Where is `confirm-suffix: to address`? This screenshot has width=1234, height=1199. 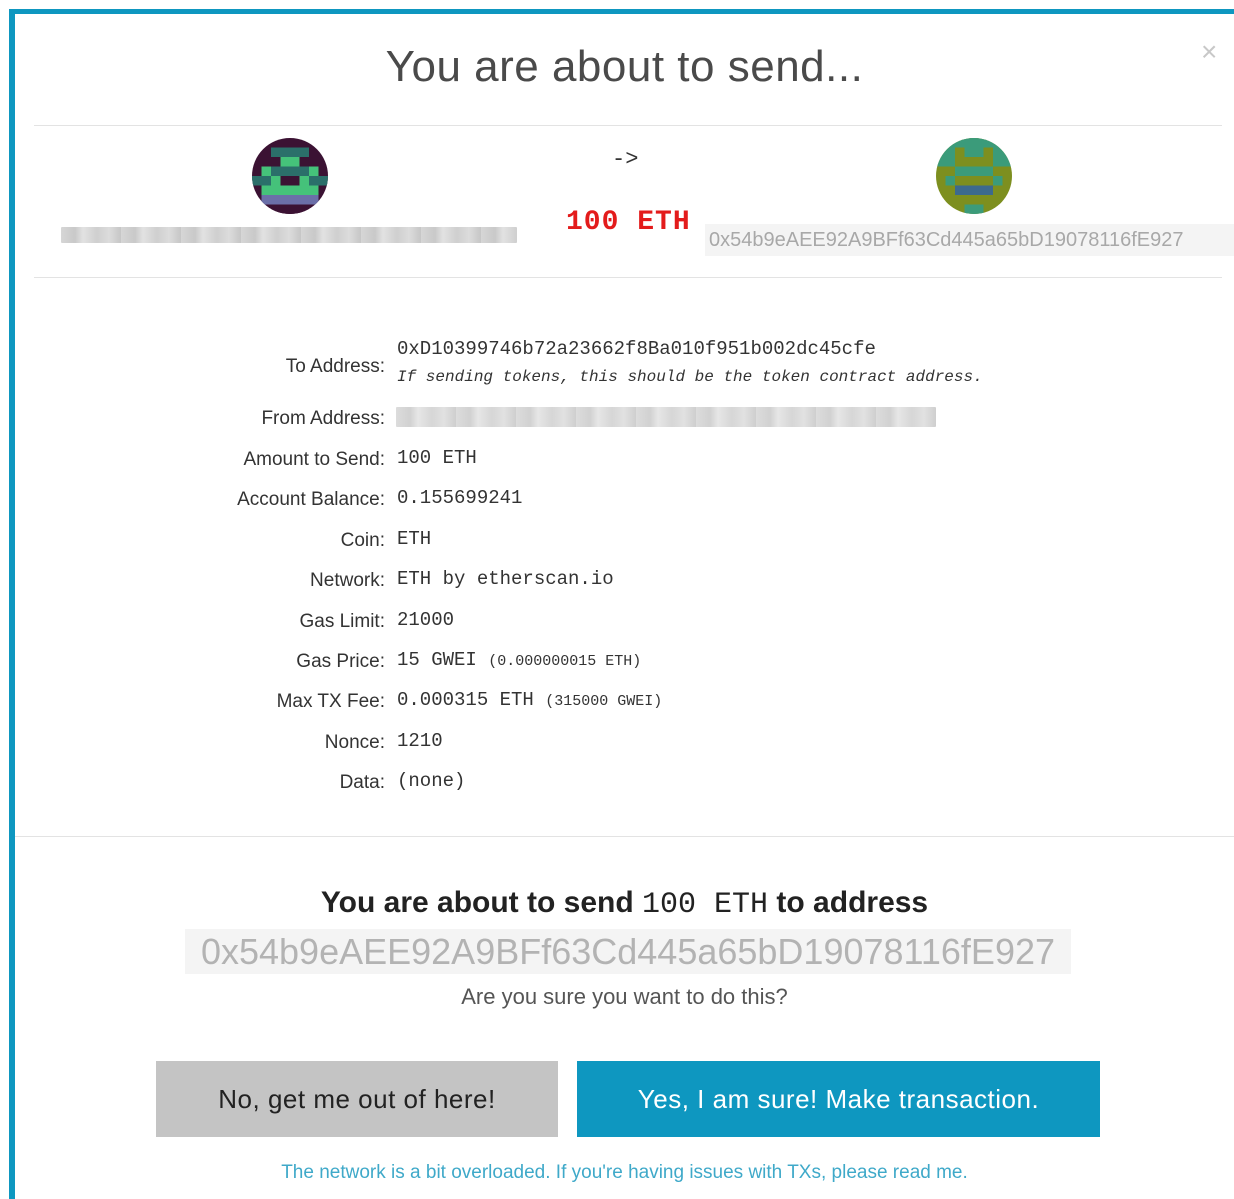 confirm-suffix: to address is located at coordinates (852, 902).